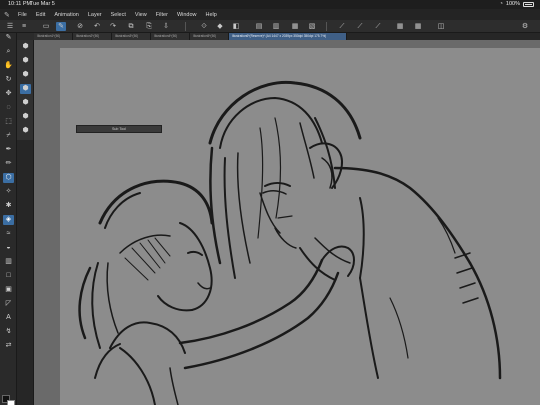  What do you see at coordinates (270, 4) in the screenshot?
I see `ios-status-bar: 10:11 PM Tue Mar 5 ◔ 100%` at bounding box center [270, 4].